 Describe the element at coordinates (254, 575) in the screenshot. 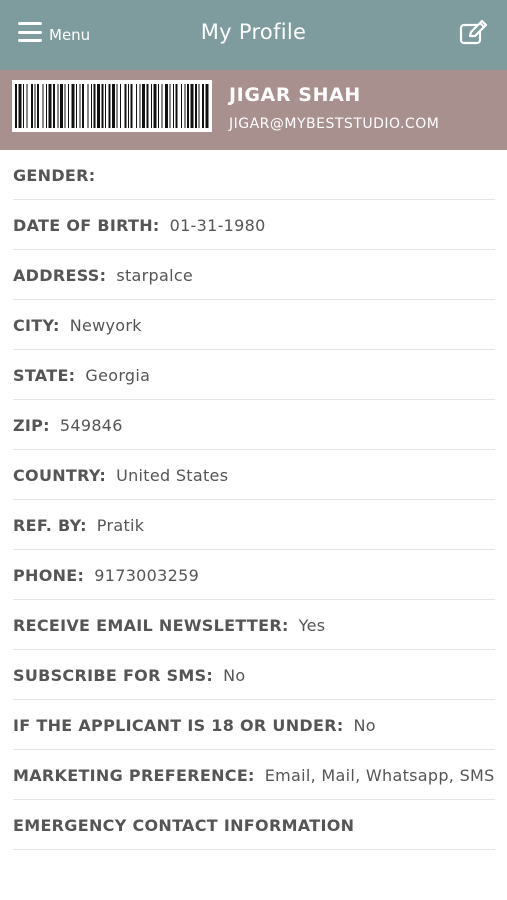

I see `field-phone: PHONE: 9173003259` at that location.